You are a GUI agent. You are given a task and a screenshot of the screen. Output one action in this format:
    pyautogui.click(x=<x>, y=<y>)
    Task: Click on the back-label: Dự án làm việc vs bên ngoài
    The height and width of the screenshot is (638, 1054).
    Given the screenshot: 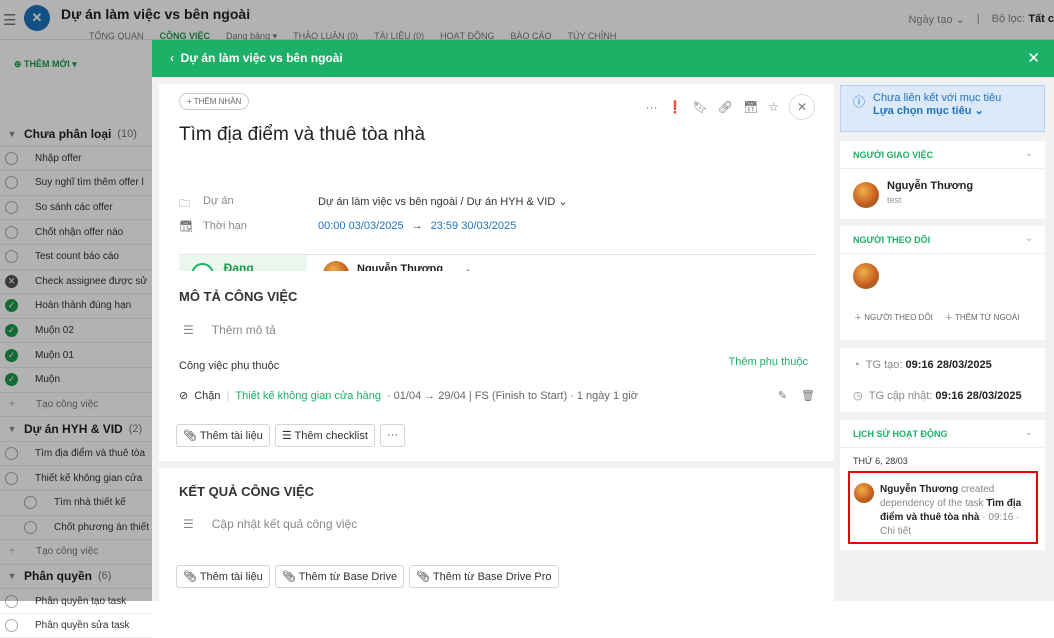 What is the action you would take?
    pyautogui.click(x=261, y=58)
    